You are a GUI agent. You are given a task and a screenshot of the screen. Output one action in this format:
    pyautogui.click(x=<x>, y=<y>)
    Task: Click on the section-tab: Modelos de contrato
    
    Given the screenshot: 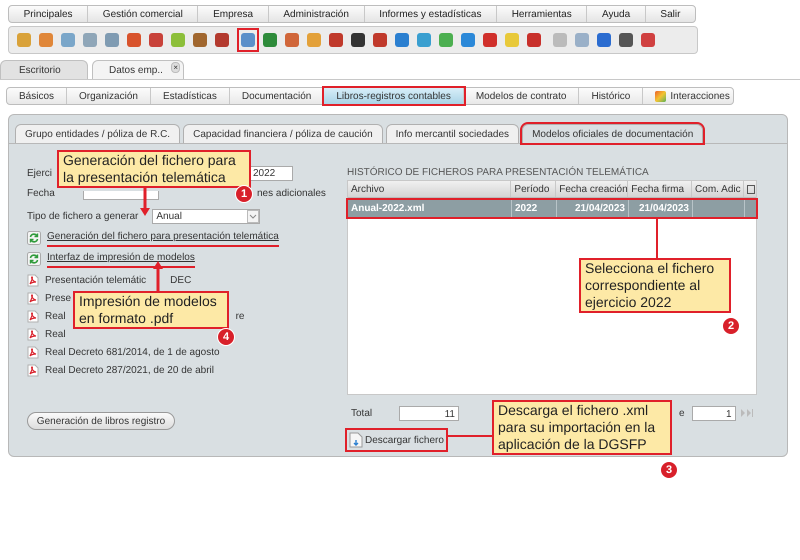 What is the action you would take?
    pyautogui.click(x=522, y=96)
    